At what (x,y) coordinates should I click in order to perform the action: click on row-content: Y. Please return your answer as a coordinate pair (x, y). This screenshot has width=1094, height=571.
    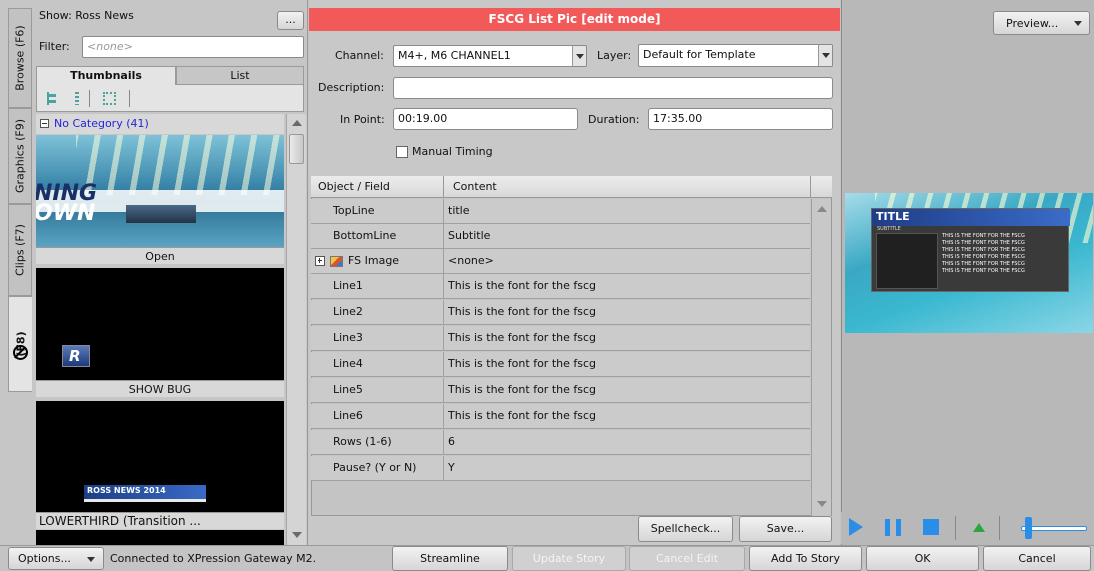
    Looking at the image, I should click on (451, 468).